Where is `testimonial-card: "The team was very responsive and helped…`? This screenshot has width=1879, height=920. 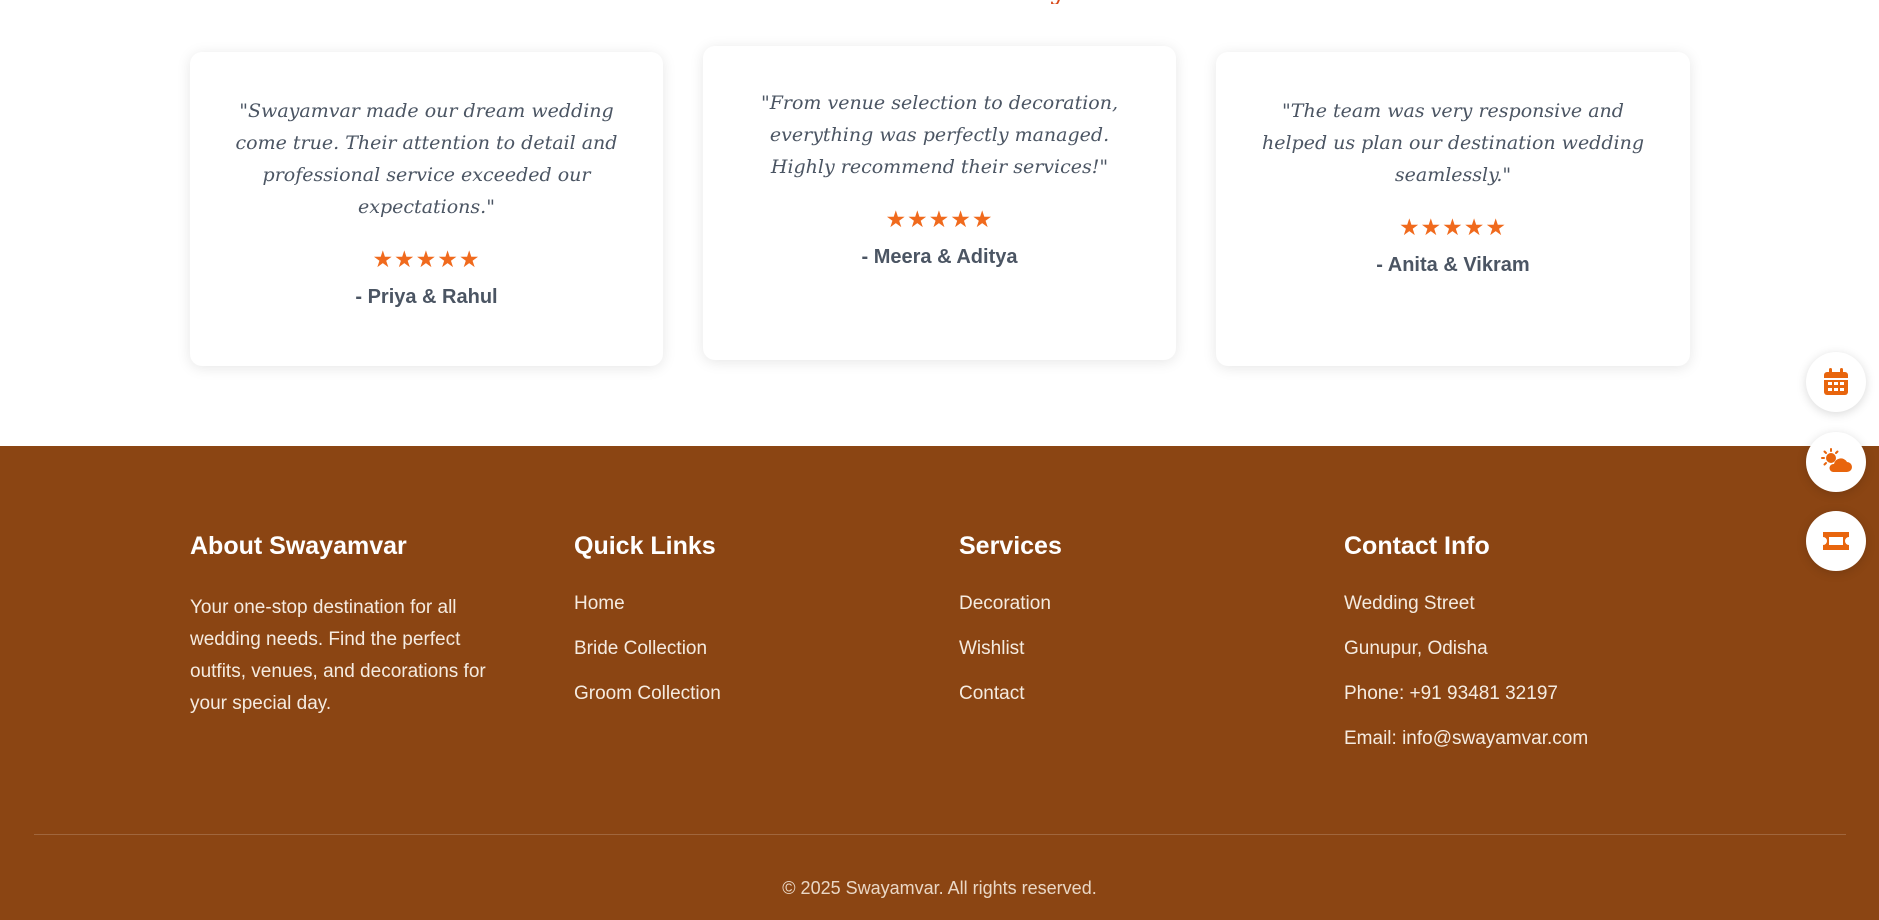 testimonial-card: "The team was very responsive and helped… is located at coordinates (1453, 209).